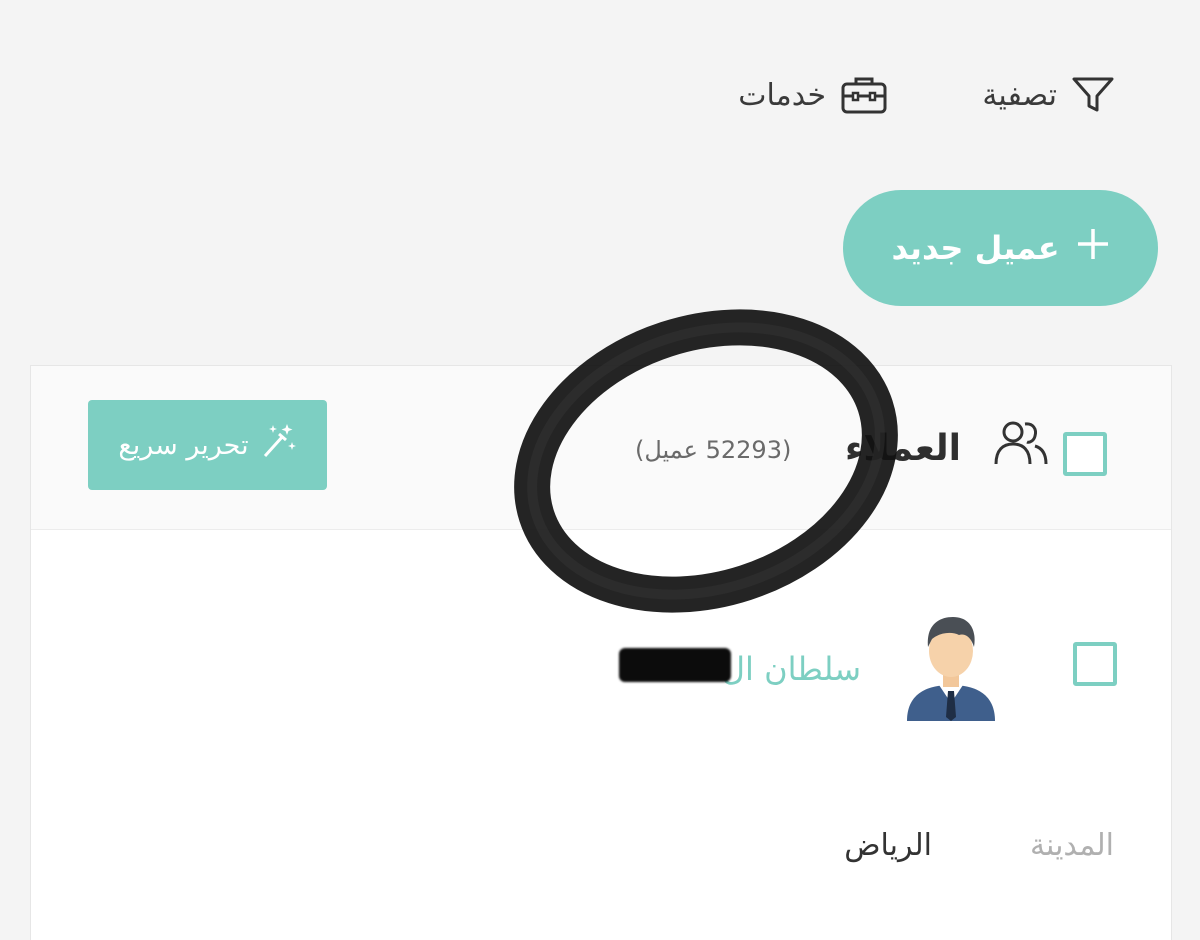  Describe the element at coordinates (1019, 95) in the screenshot. I see `filter-label: تصفية` at that location.